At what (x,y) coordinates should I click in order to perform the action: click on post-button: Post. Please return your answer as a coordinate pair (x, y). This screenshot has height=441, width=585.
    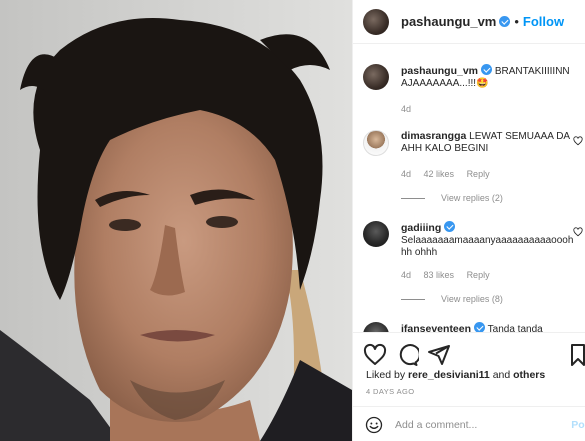
    Looking at the image, I should click on (578, 425).